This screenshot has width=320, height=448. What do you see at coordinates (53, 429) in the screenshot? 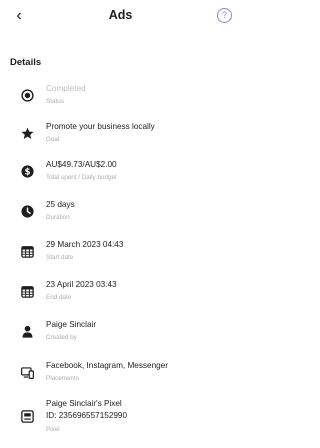
I see `detail-label: Pixel` at bounding box center [53, 429].